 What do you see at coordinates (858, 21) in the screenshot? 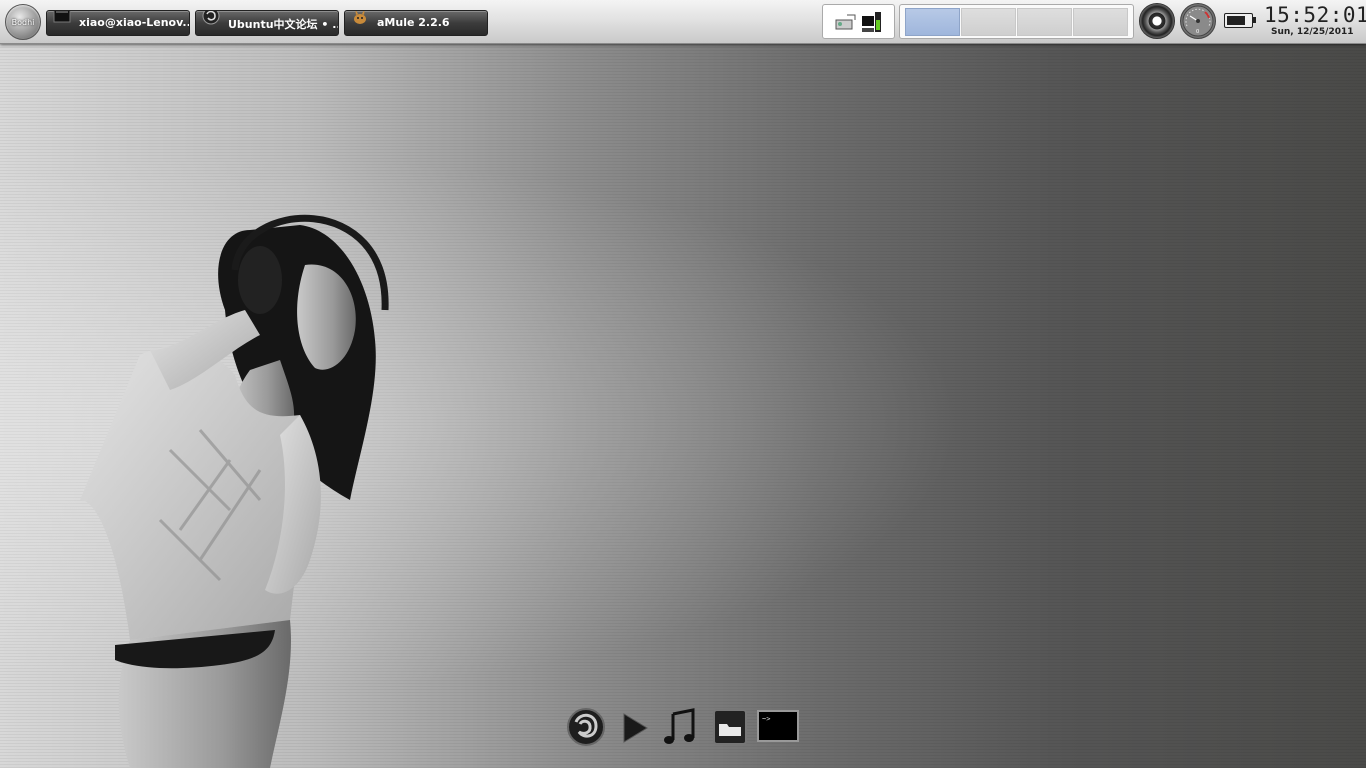
I see `system-tray` at bounding box center [858, 21].